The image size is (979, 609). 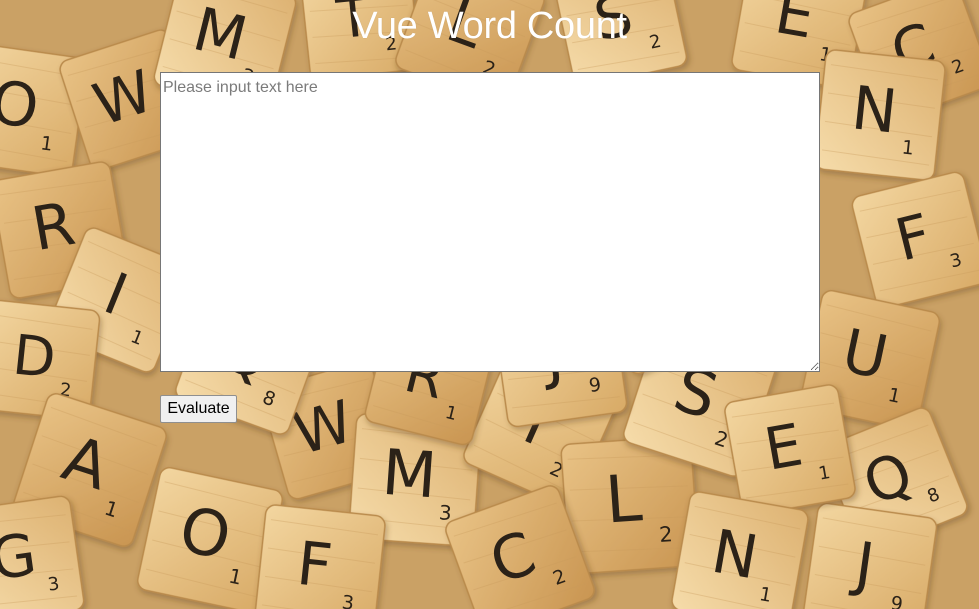 I want to click on tile-letter: F, so click(x=315, y=565).